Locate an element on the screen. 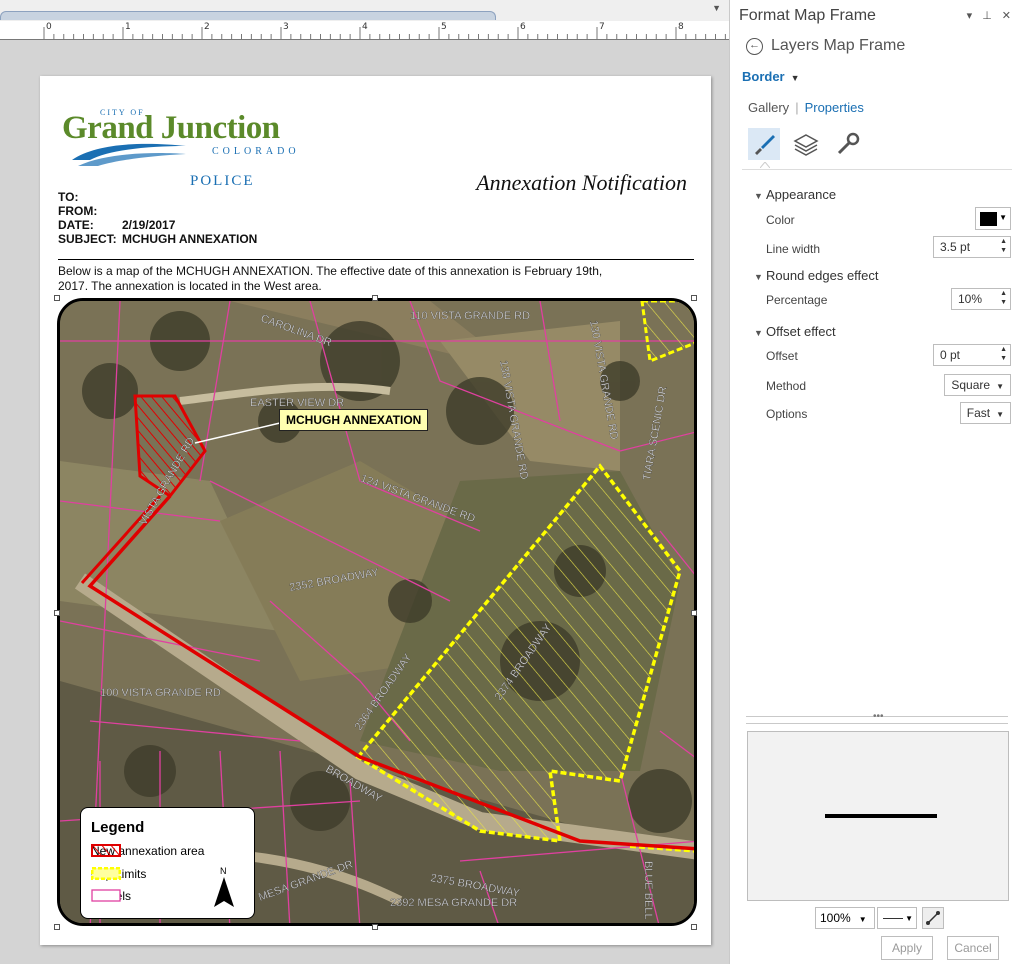 The image size is (1021, 964). logo-department: POLICE is located at coordinates (222, 181).